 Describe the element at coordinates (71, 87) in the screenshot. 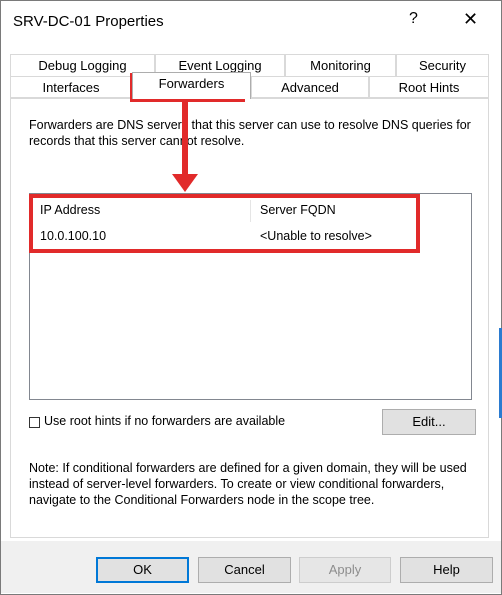

I see `tab-interfaces: Interfaces` at that location.